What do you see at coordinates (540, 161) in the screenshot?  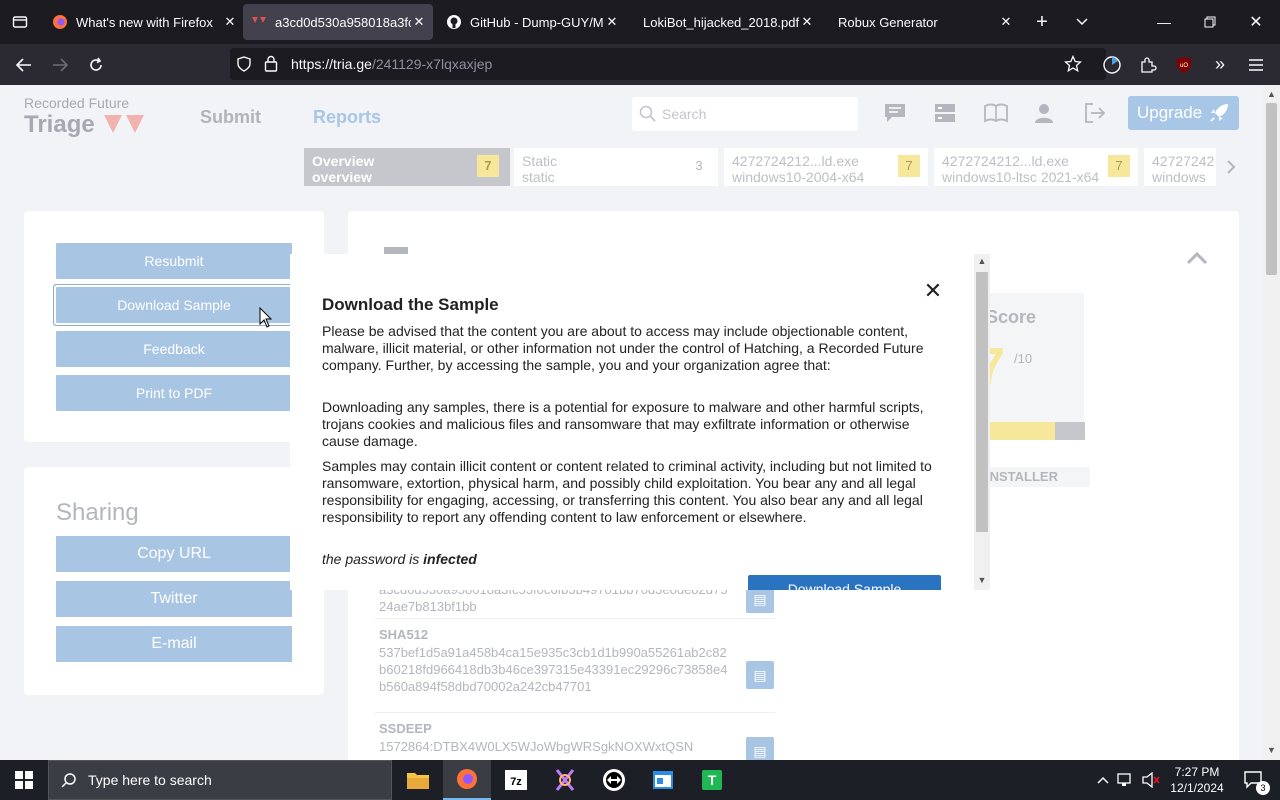 I see `subtab-title: Static` at bounding box center [540, 161].